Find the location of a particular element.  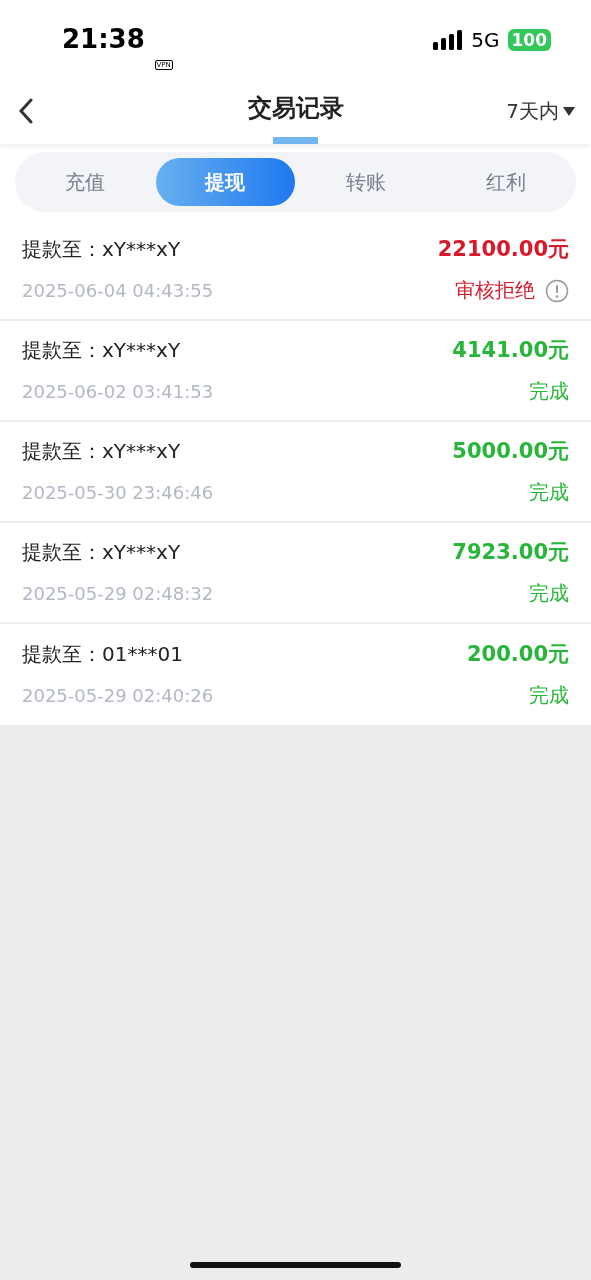

status-time: 21:38 is located at coordinates (103, 39).